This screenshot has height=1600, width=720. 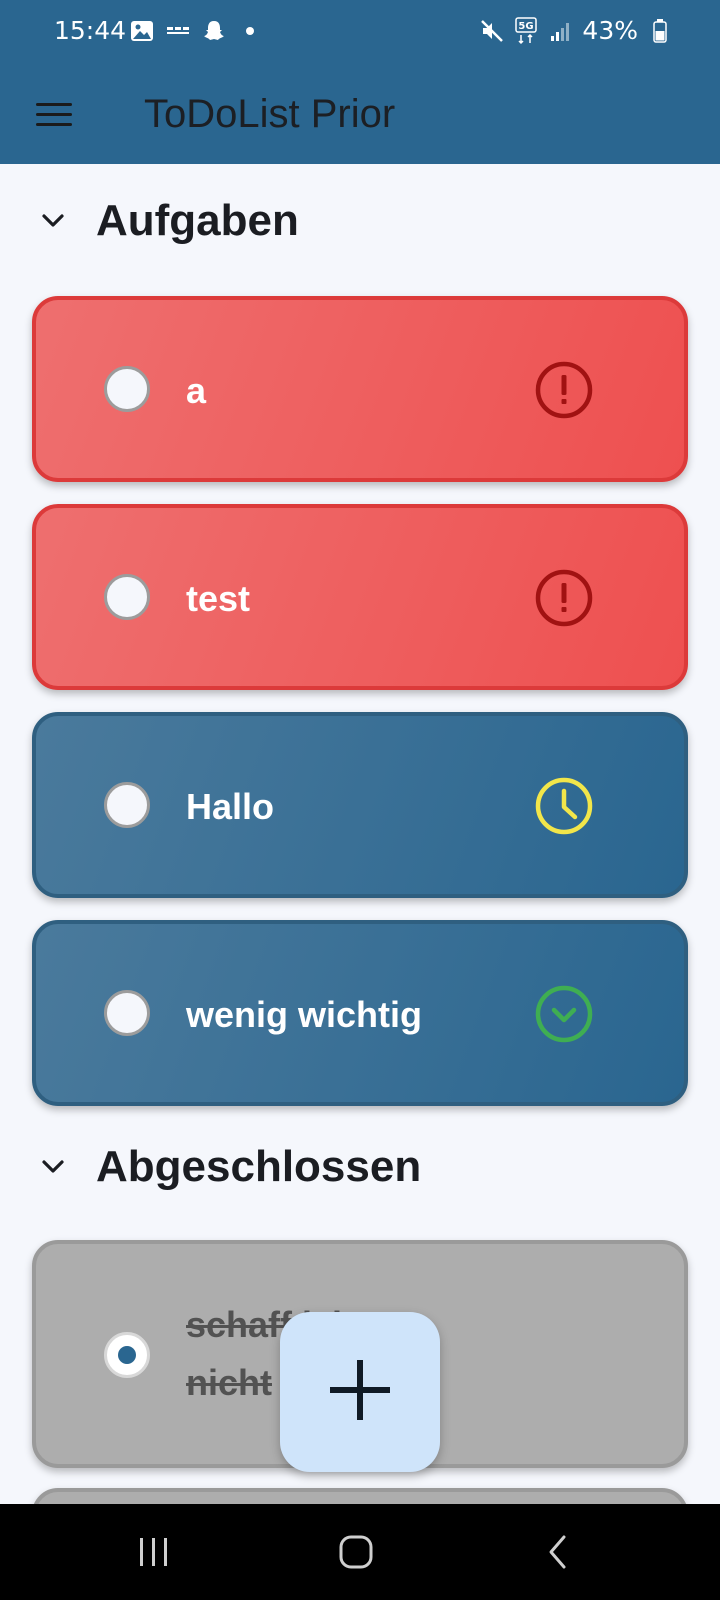 What do you see at coordinates (56, 114) in the screenshot?
I see `hamburger-menu-icon` at bounding box center [56, 114].